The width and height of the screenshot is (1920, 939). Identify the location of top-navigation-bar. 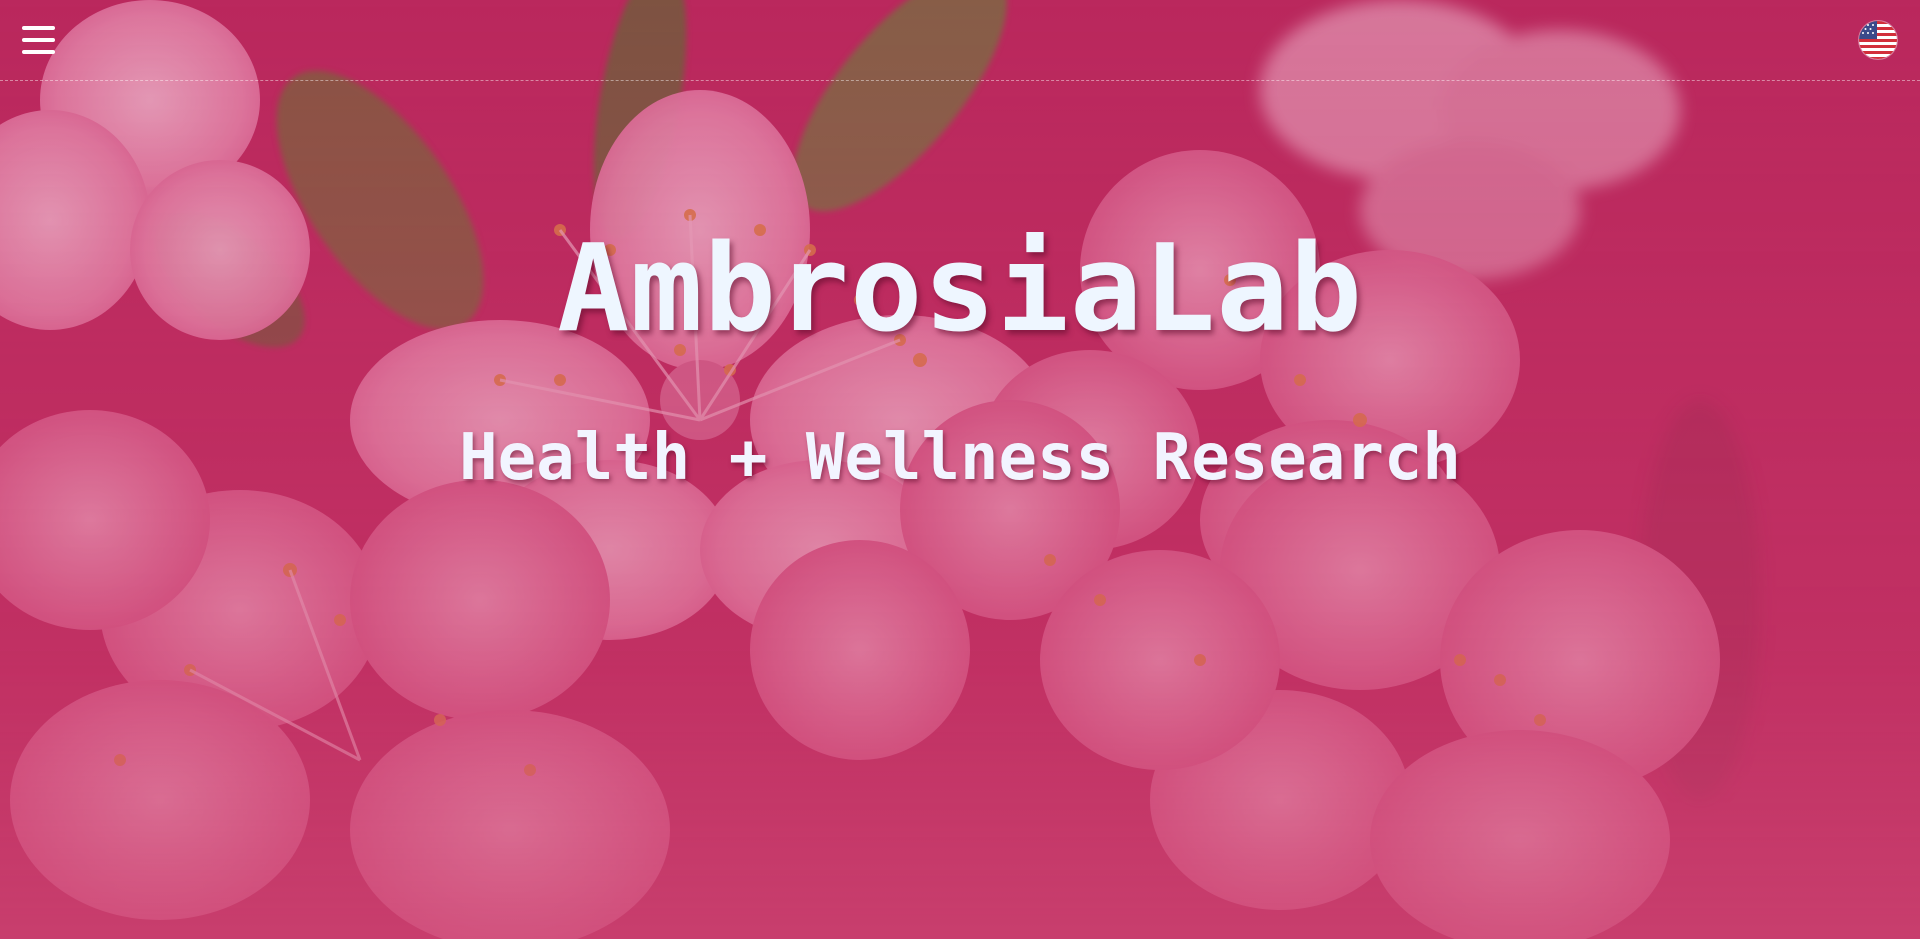
(960, 40).